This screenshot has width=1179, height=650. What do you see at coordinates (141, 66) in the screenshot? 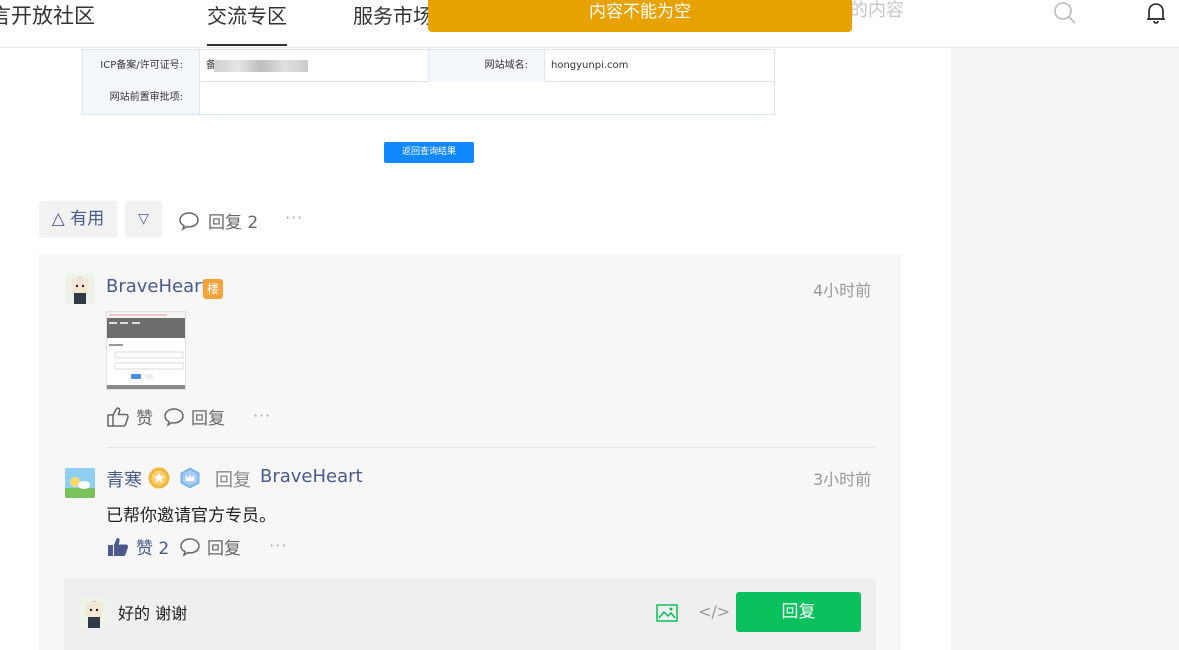
I see `icp-label: ICP备案/许可证号:` at bounding box center [141, 66].